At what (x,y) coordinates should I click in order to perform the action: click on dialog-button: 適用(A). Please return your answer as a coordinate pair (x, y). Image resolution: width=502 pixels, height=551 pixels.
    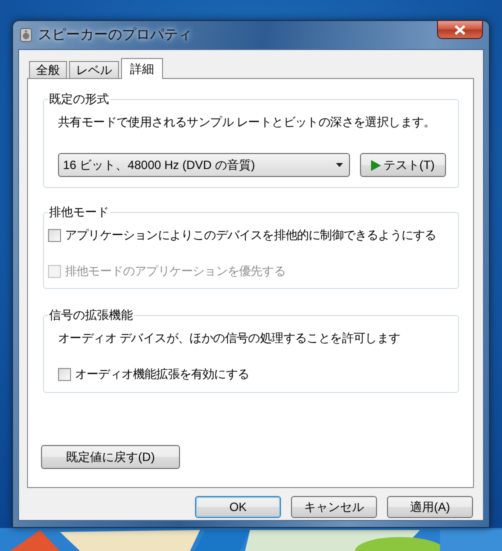
    Looking at the image, I should click on (430, 507).